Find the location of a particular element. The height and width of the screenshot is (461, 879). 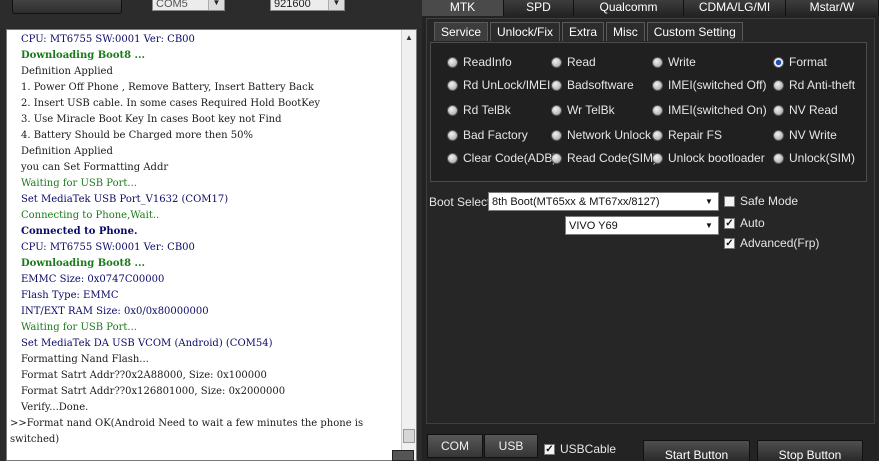

tab-custom-setting: Custom Setting is located at coordinates (694, 31).